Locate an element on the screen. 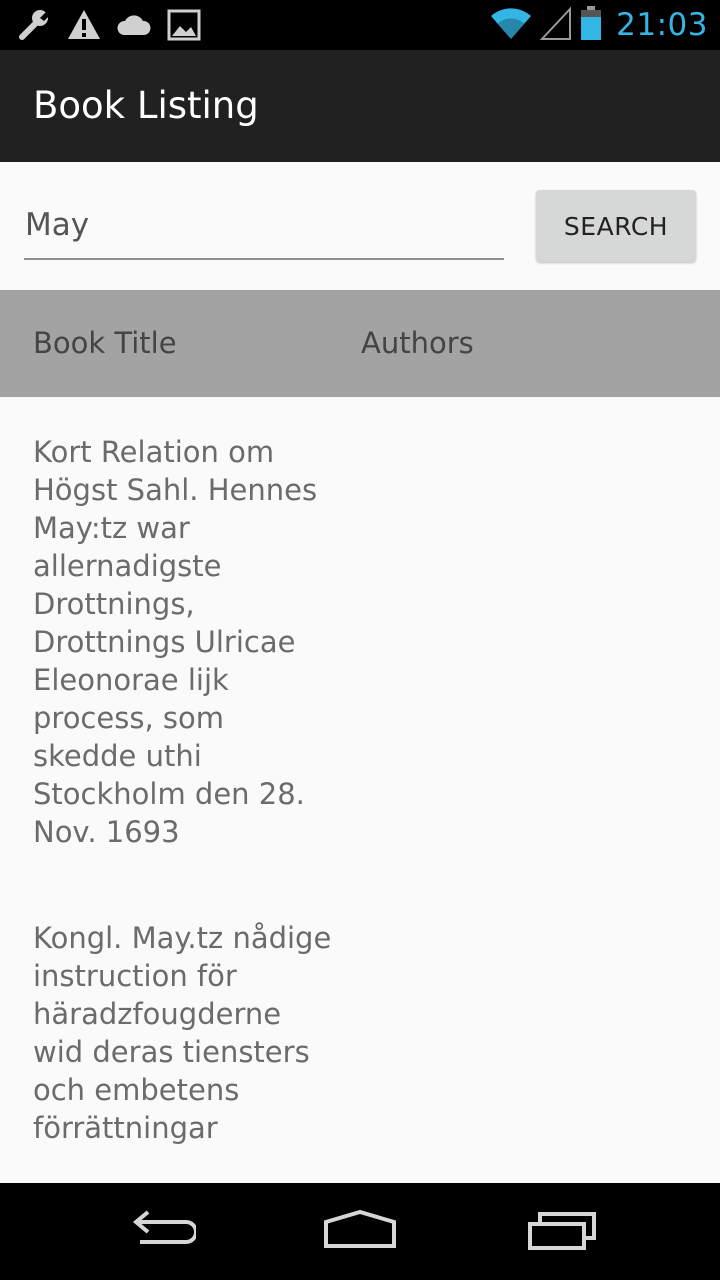 Image resolution: width=720 pixels, height=1280 pixels. navigation-bar is located at coordinates (360, 1231).